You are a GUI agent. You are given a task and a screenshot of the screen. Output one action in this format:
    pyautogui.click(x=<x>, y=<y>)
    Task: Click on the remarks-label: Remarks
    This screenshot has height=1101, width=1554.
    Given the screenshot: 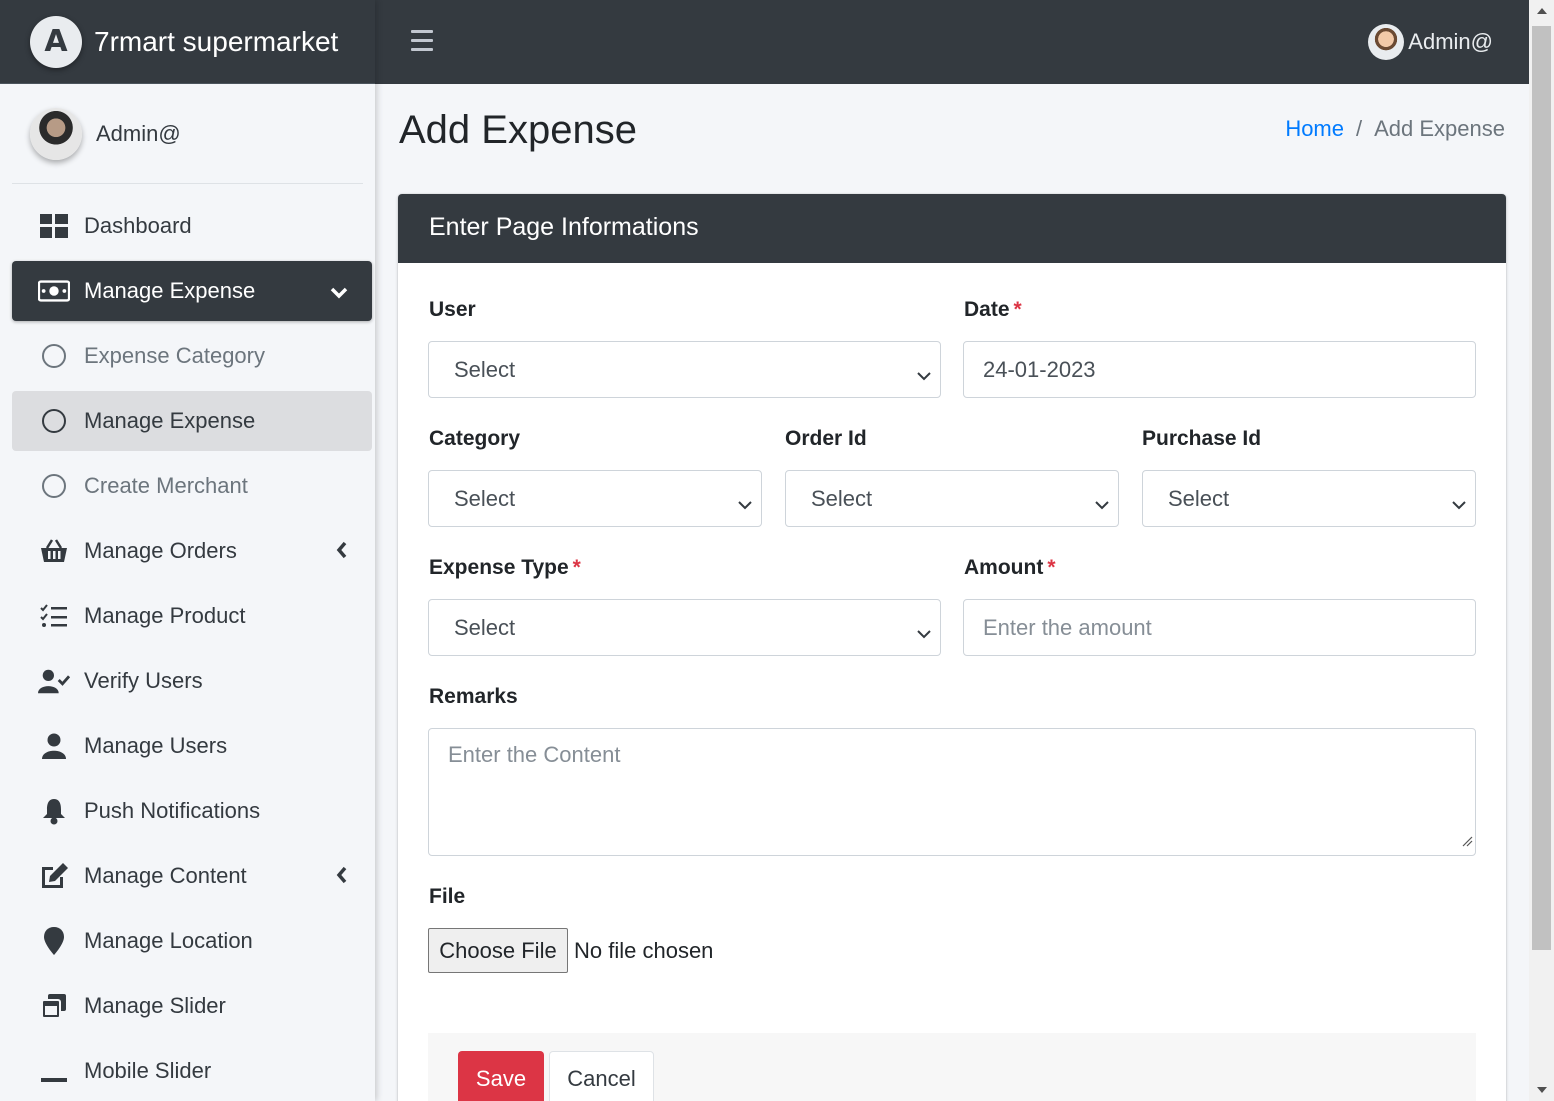 What is the action you would take?
    pyautogui.click(x=473, y=696)
    